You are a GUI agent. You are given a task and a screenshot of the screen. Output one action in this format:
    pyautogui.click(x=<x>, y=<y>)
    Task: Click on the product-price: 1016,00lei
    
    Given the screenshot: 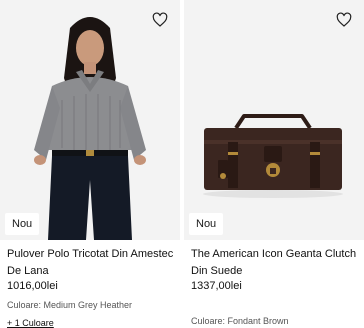 What is the action you would take?
    pyautogui.click(x=32, y=286)
    